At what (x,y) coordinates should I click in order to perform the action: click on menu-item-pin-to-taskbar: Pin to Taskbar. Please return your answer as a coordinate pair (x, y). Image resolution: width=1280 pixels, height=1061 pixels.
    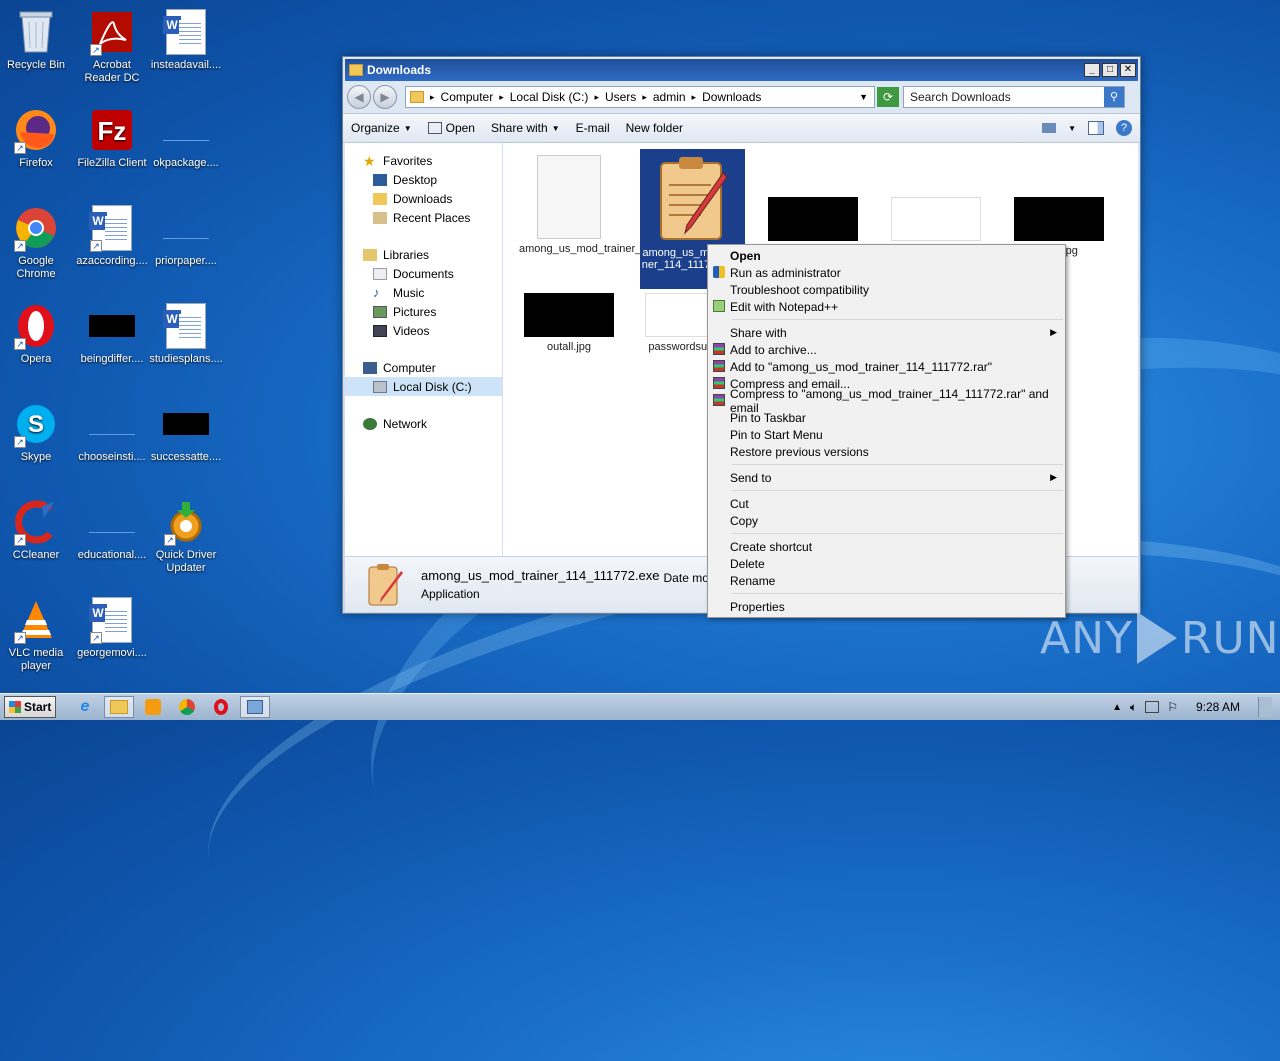
    Looking at the image, I should click on (886, 417).